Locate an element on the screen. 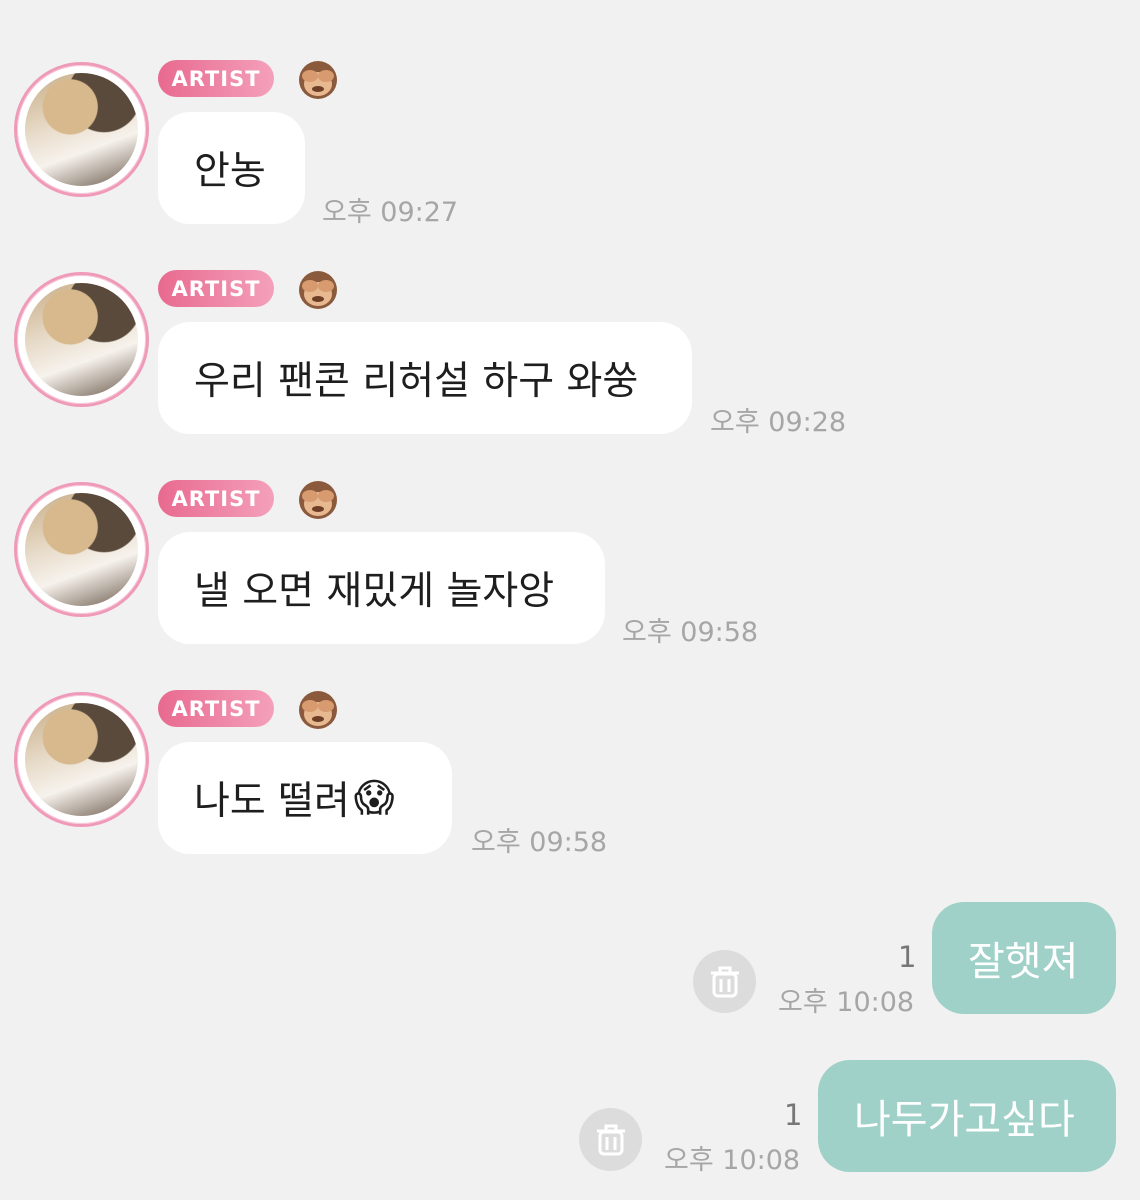 The image size is (1140, 1200). message-bubble: 우리 팬콘 리허설 하구 와쑹 is located at coordinates (425, 378).